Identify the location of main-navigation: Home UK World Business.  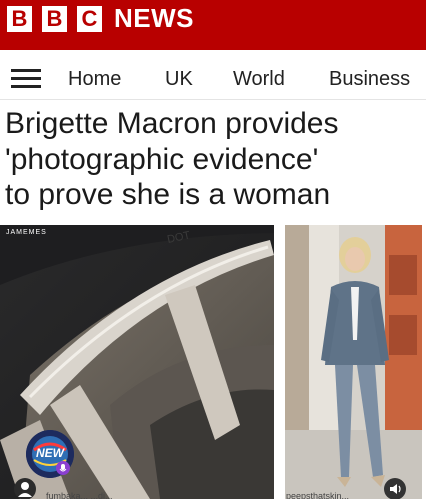
(213, 79).